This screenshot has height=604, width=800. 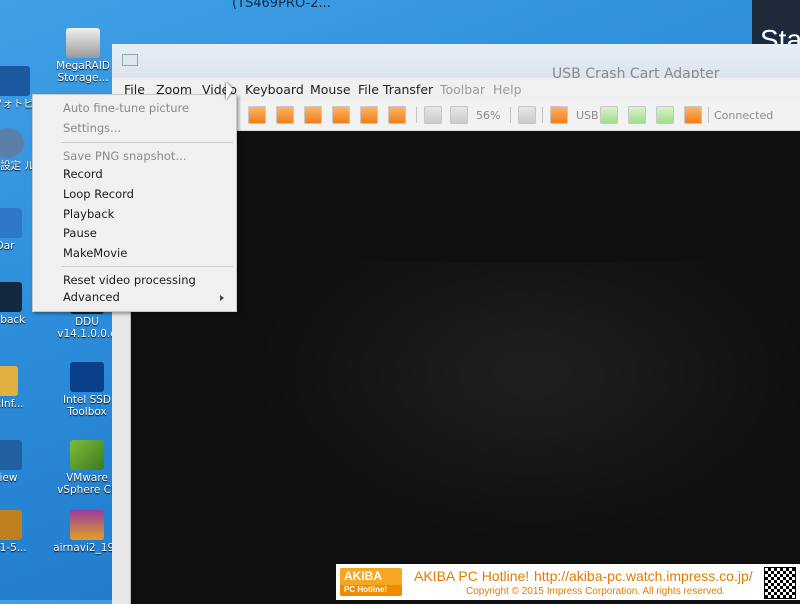 I want to click on menu-item-playback: Playback, so click(x=88, y=214).